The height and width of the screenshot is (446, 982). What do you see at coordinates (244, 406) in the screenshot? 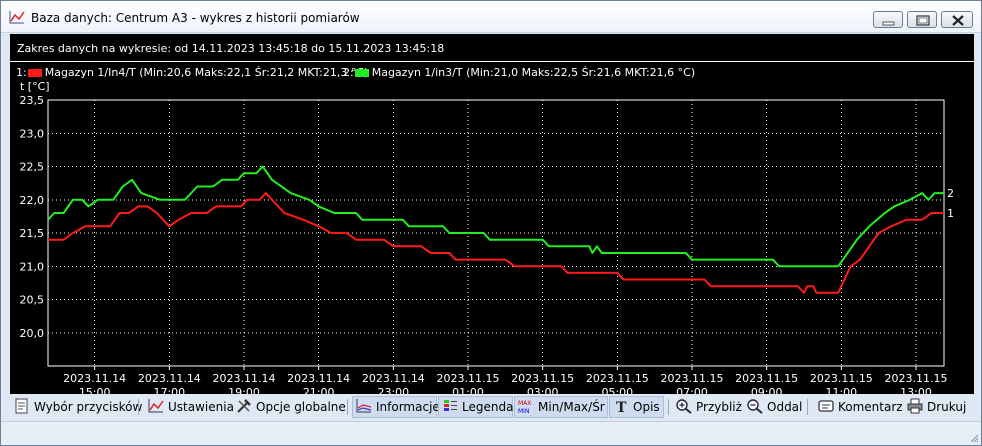
I see `tools-icon` at bounding box center [244, 406].